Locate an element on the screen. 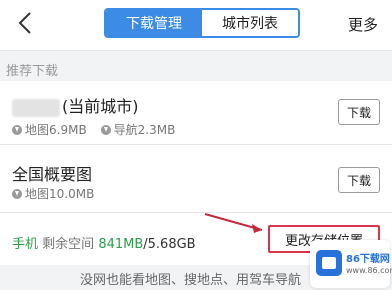  map-size: 地图6.9MB is located at coordinates (49, 129).